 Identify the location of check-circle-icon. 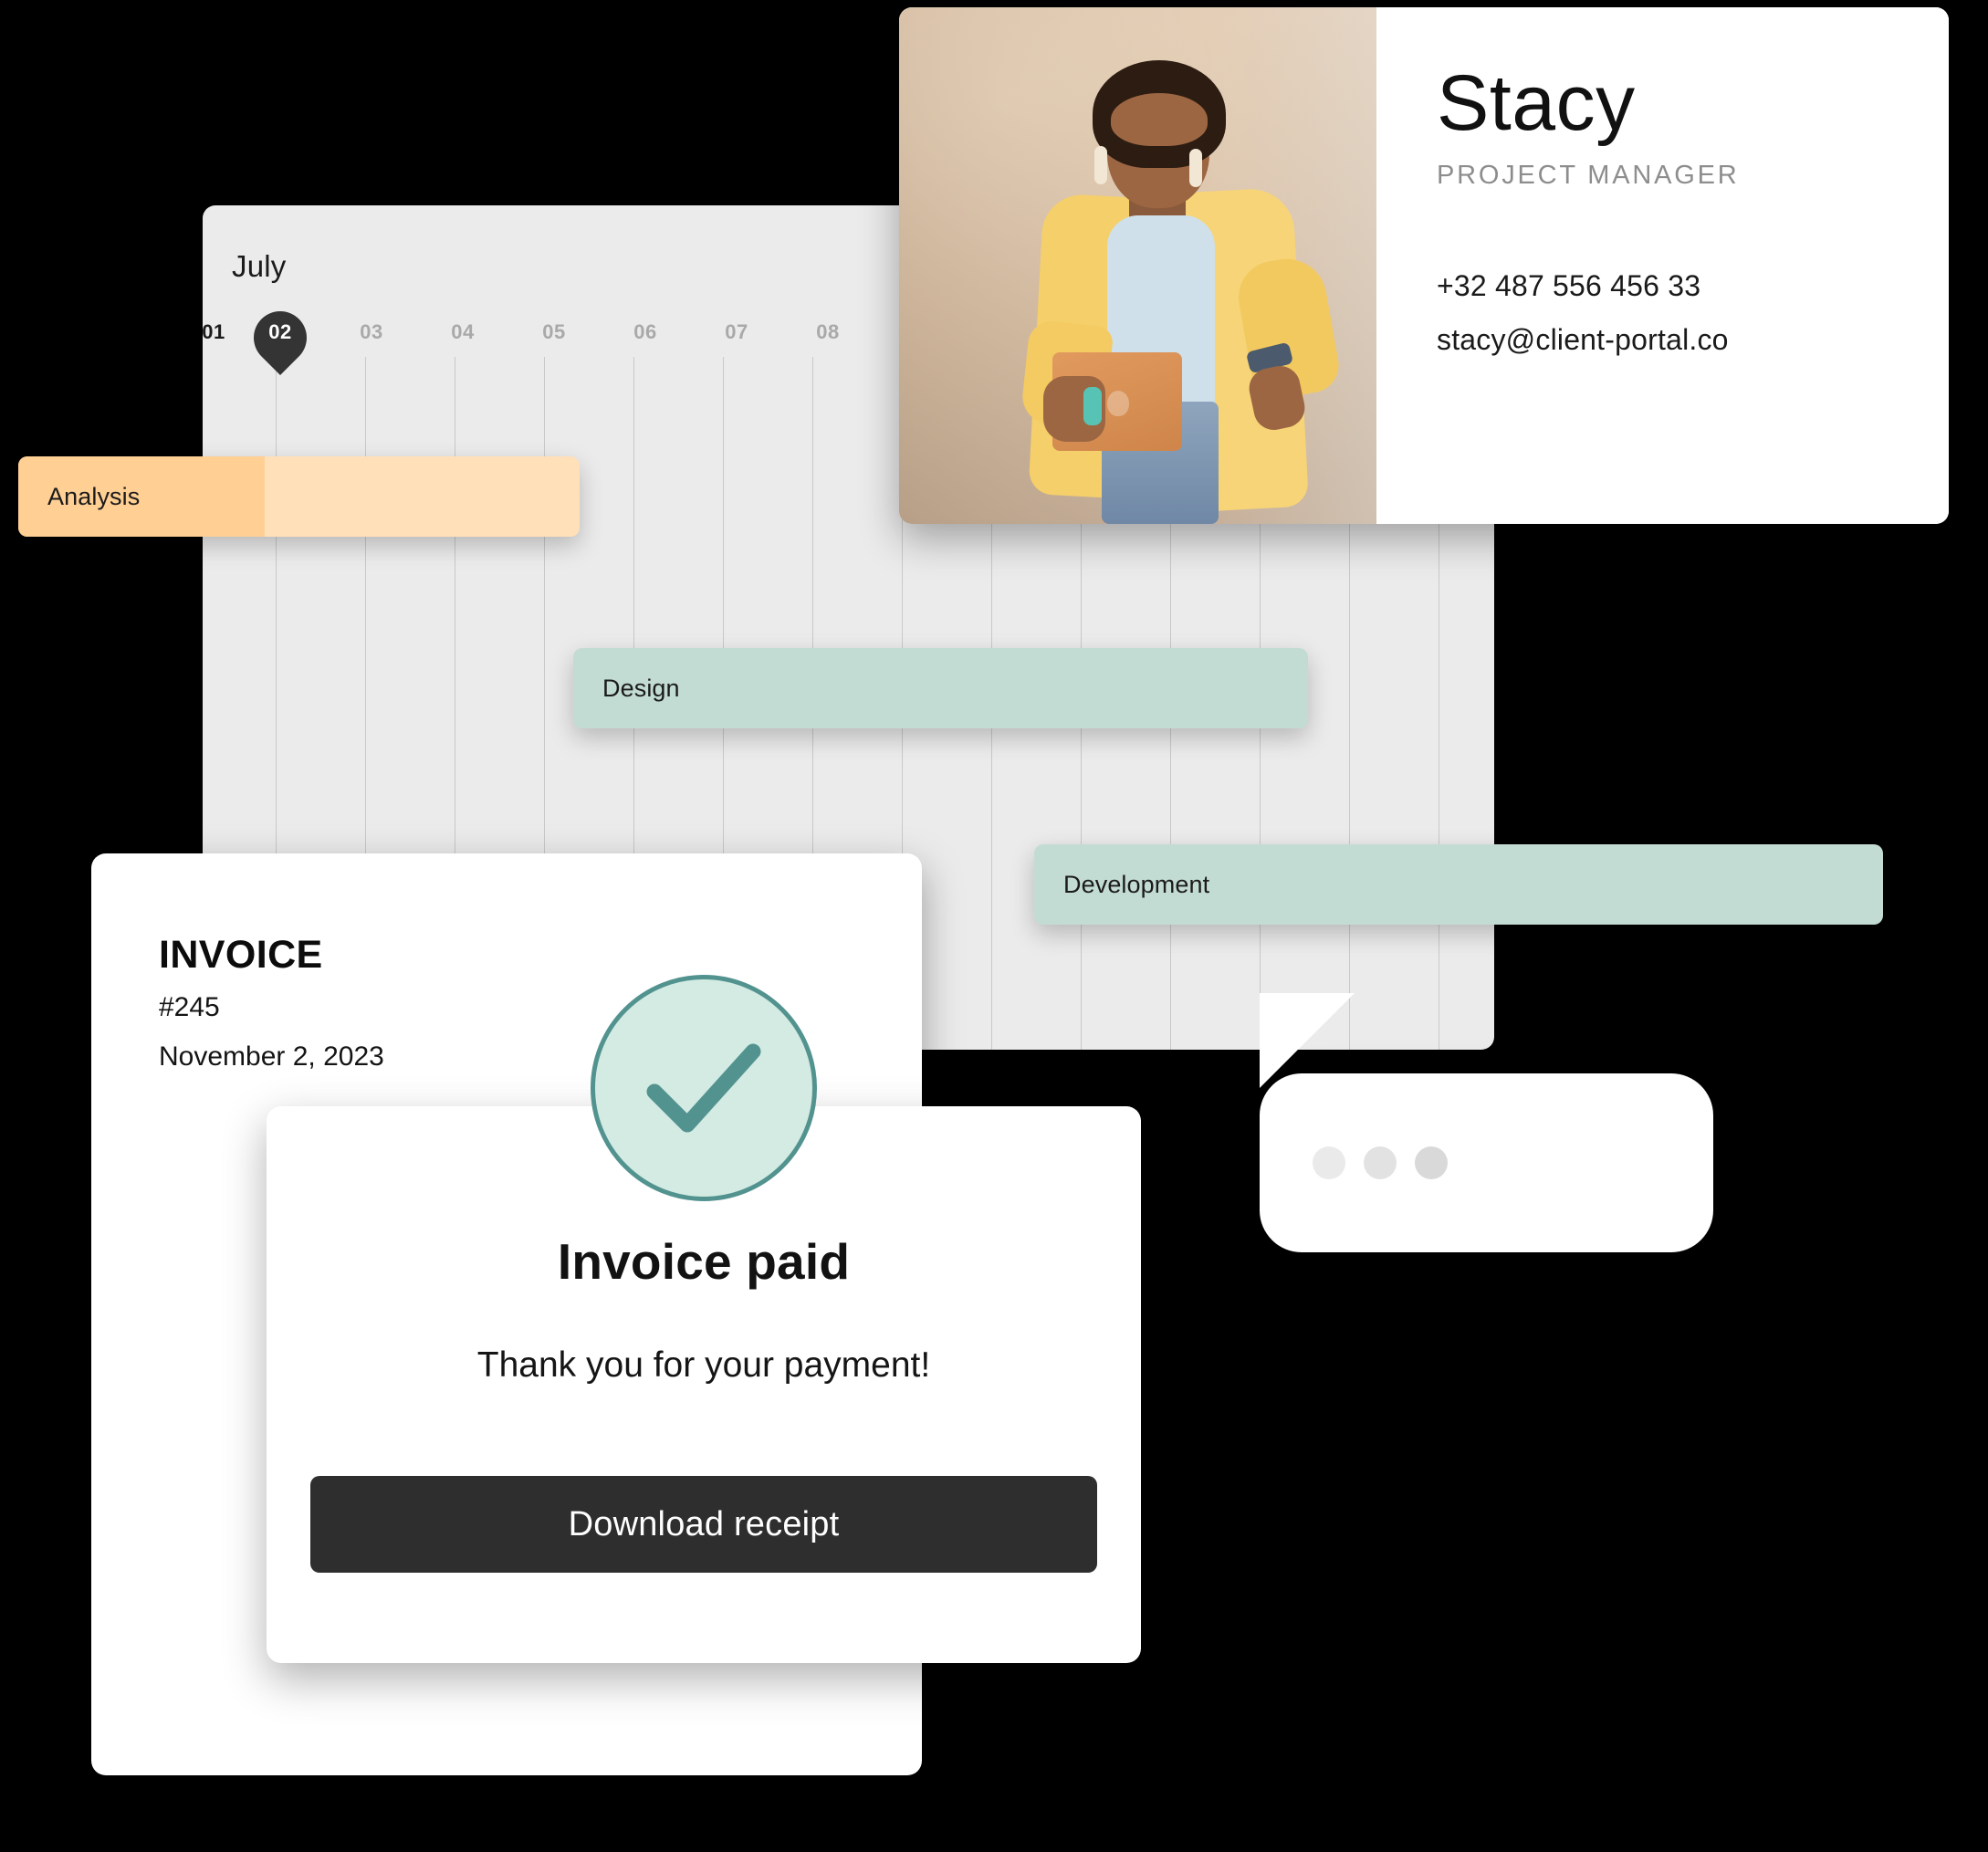
(704, 1088).